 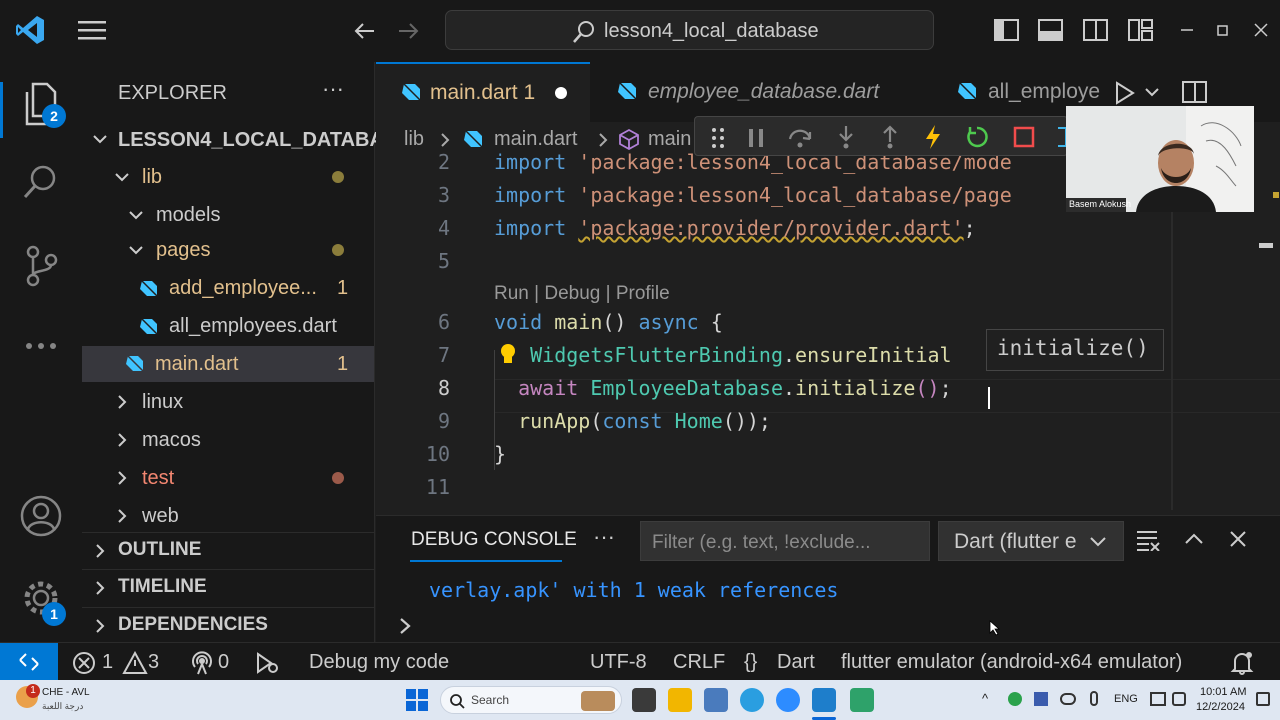 I want to click on code-line: WidgetsFlutterBinding.ensureInitial, so click(x=741, y=355).